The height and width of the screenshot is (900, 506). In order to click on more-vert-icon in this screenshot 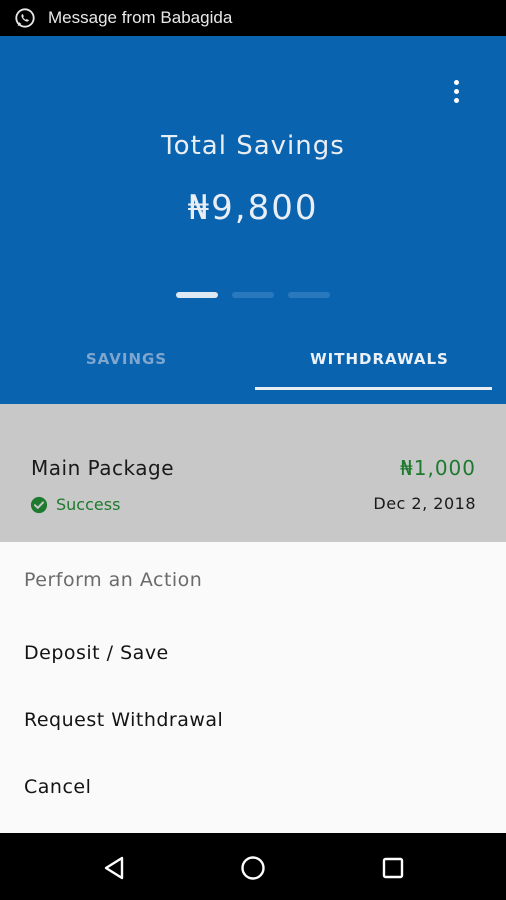, I will do `click(456, 91)`.